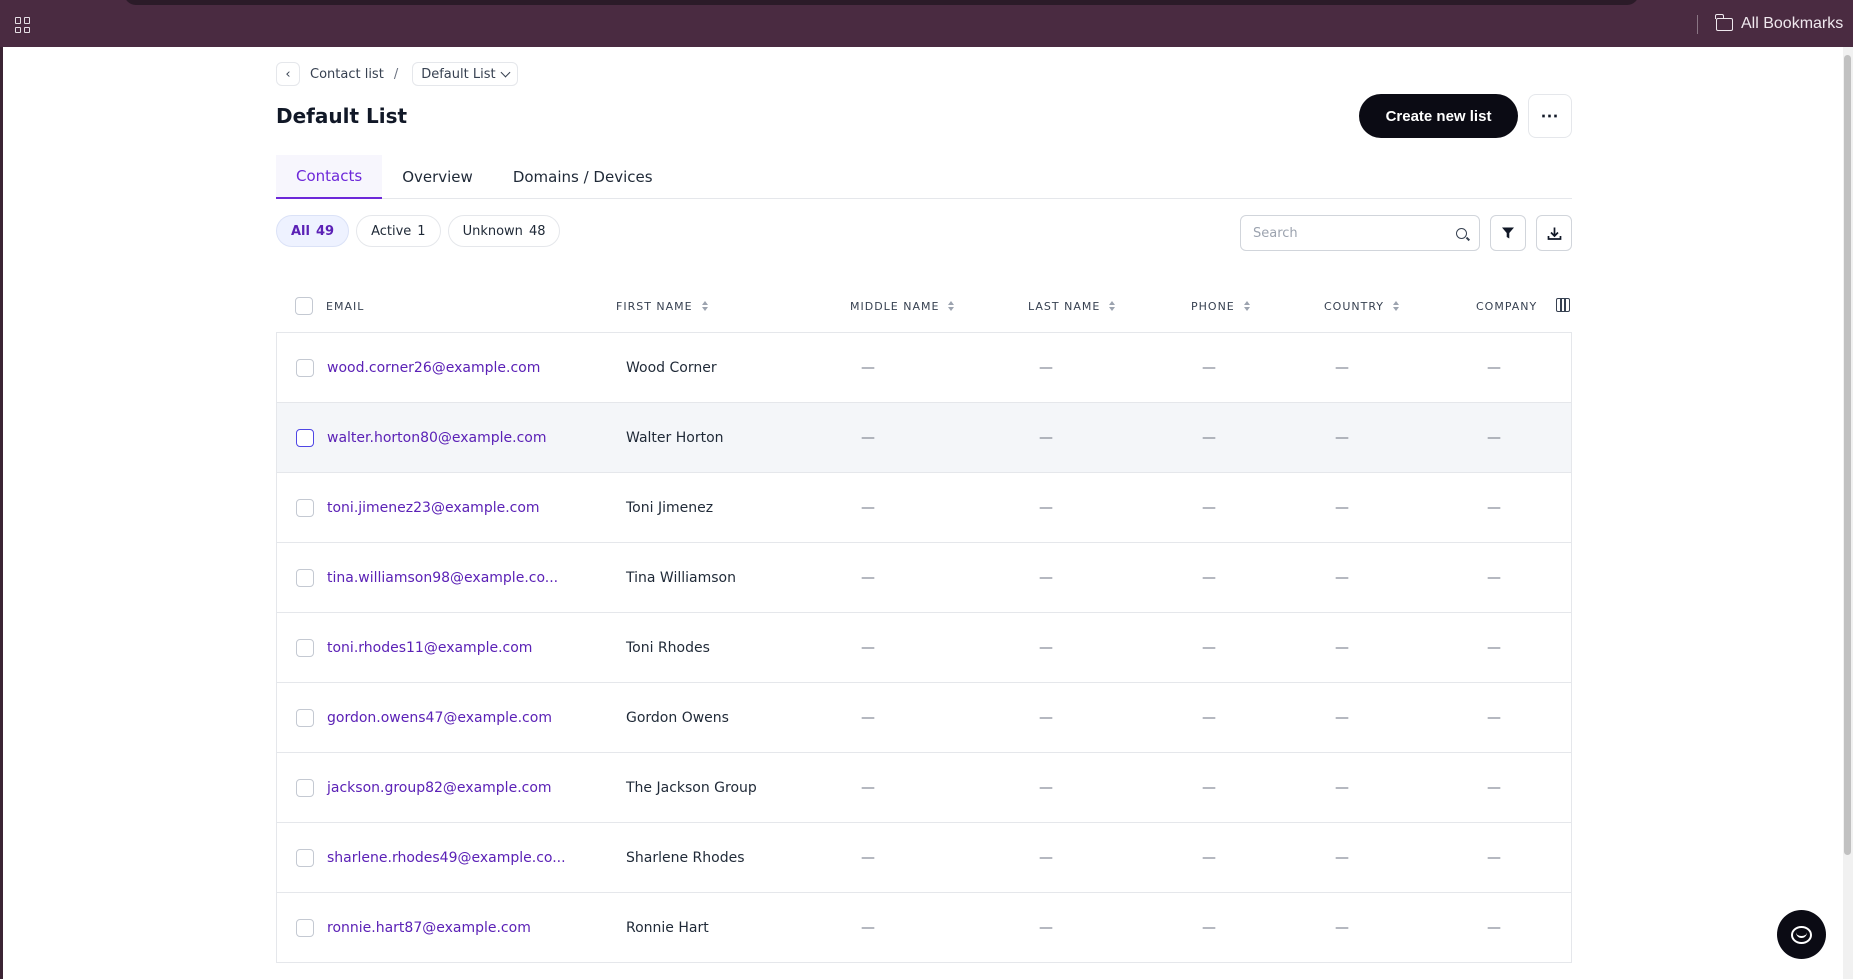 The width and height of the screenshot is (1853, 979). What do you see at coordinates (439, 718) in the screenshot?
I see `contact-email-link: gordon.owens47@example.com` at bounding box center [439, 718].